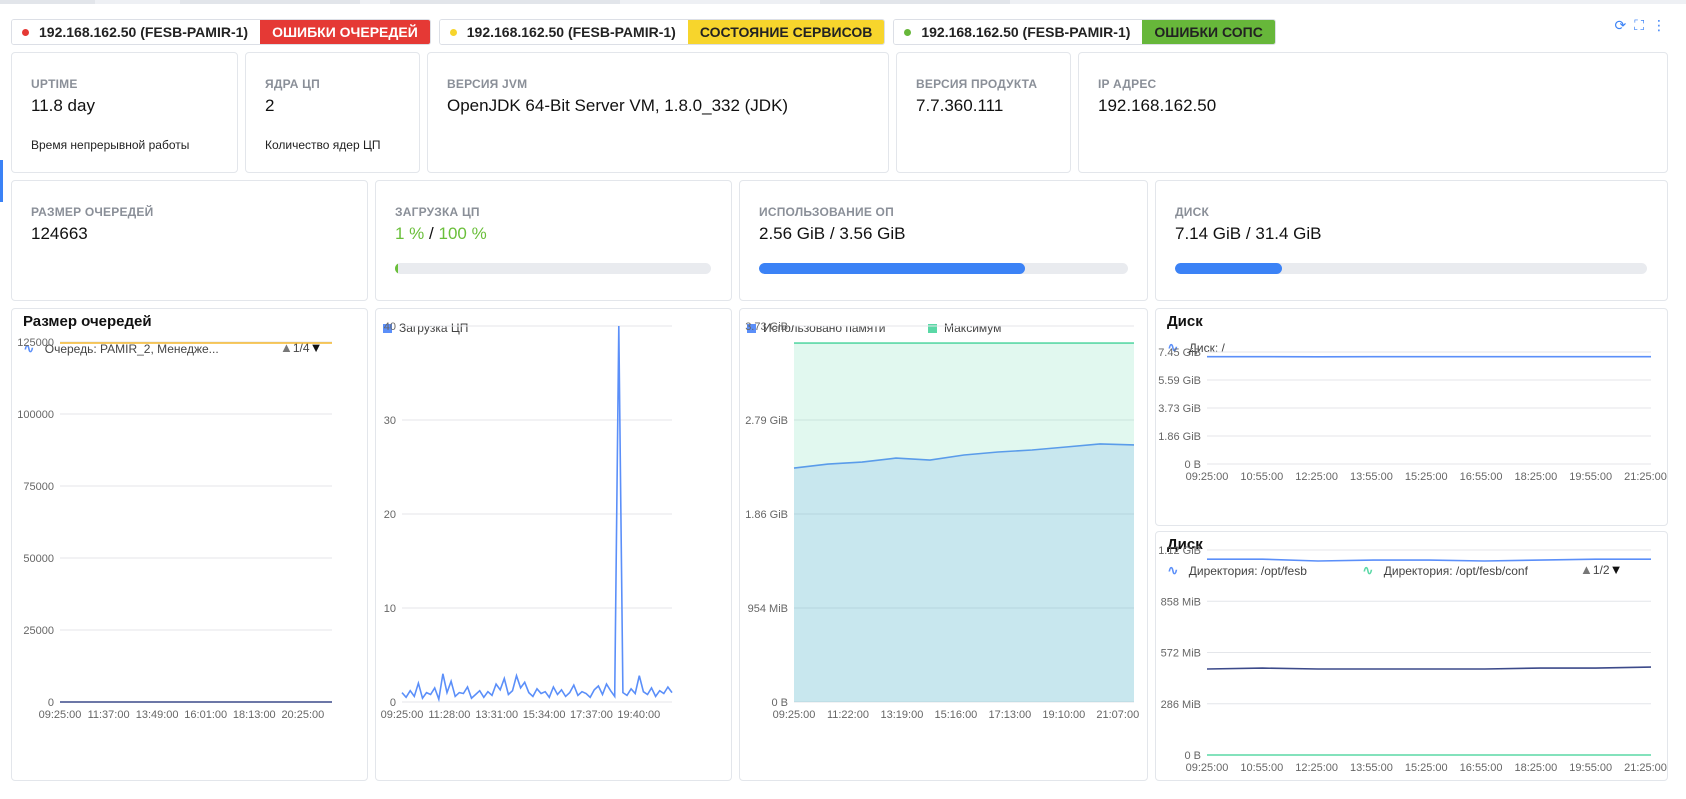  I want to click on y-tick-label: 7.45 GiB, so click(1179, 353).